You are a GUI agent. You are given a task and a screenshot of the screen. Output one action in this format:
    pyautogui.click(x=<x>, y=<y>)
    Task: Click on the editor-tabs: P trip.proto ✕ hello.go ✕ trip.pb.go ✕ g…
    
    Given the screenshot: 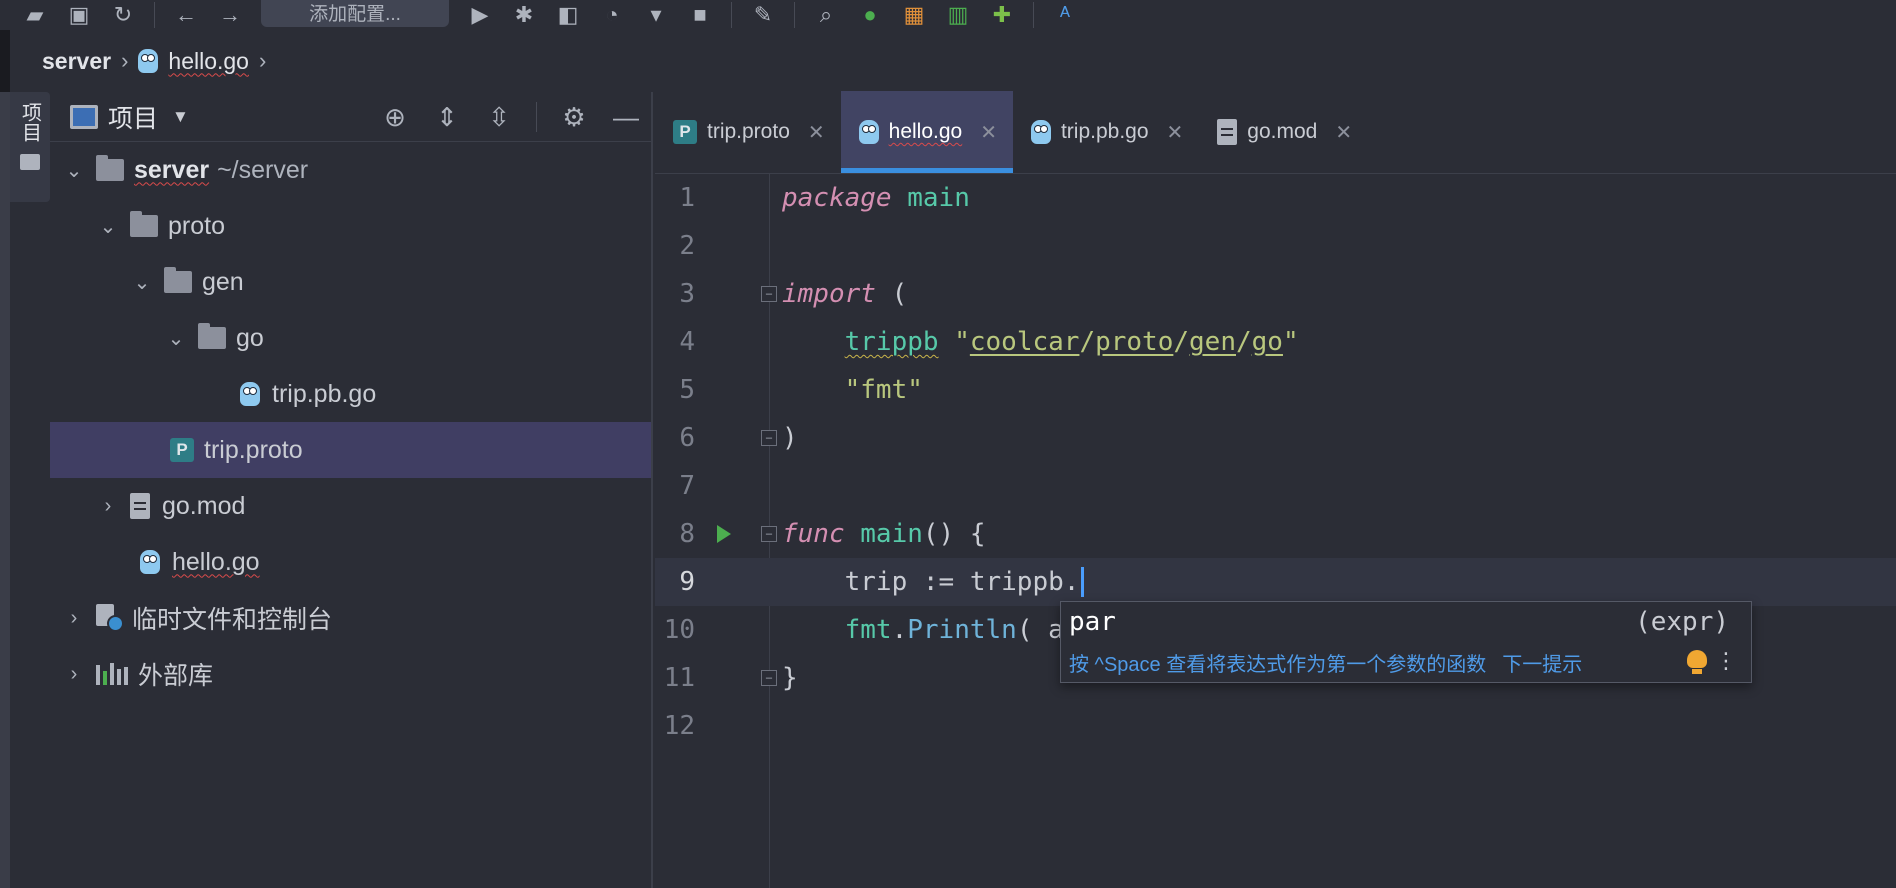 What is the action you would take?
    pyautogui.click(x=1275, y=132)
    